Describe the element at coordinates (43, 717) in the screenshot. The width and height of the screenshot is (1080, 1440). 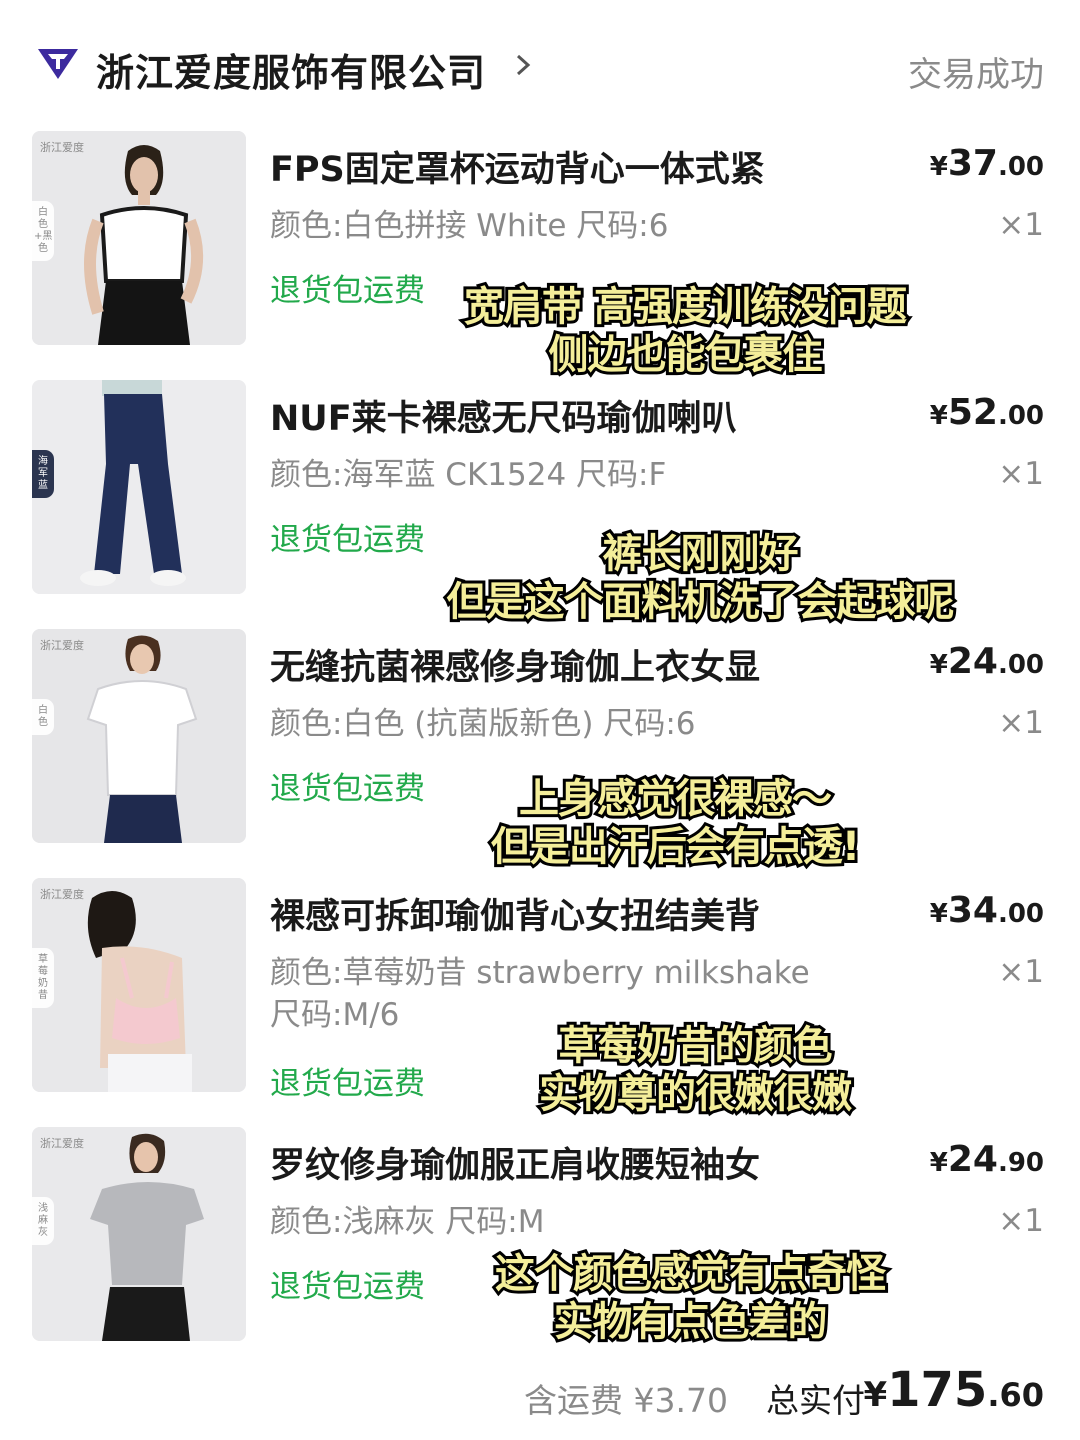
I see `thumbnail-color-tag: 白色` at that location.